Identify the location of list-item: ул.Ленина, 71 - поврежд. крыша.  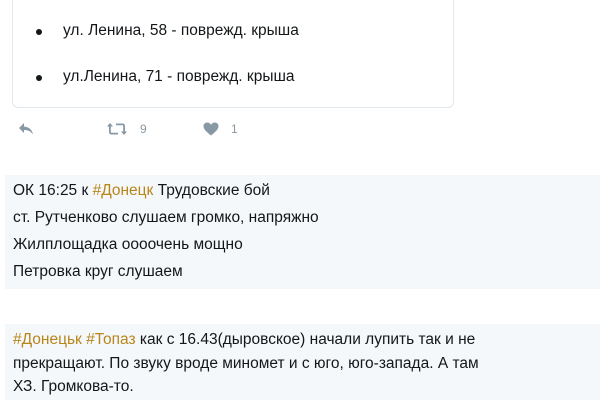
(165, 77).